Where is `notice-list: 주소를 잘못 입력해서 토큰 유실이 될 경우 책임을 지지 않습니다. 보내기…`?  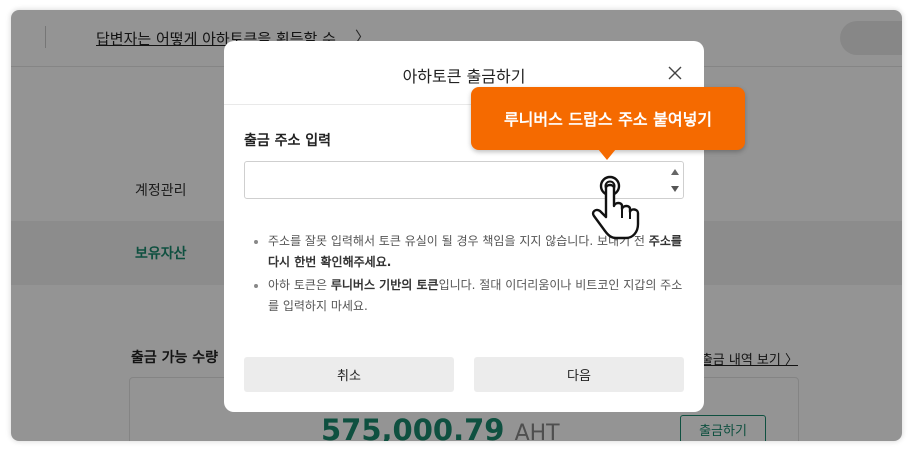 notice-list: 주소를 잘못 입력해서 토큰 유실이 될 경우 책임을 지지 않습니다. 보내기… is located at coordinates (468, 275).